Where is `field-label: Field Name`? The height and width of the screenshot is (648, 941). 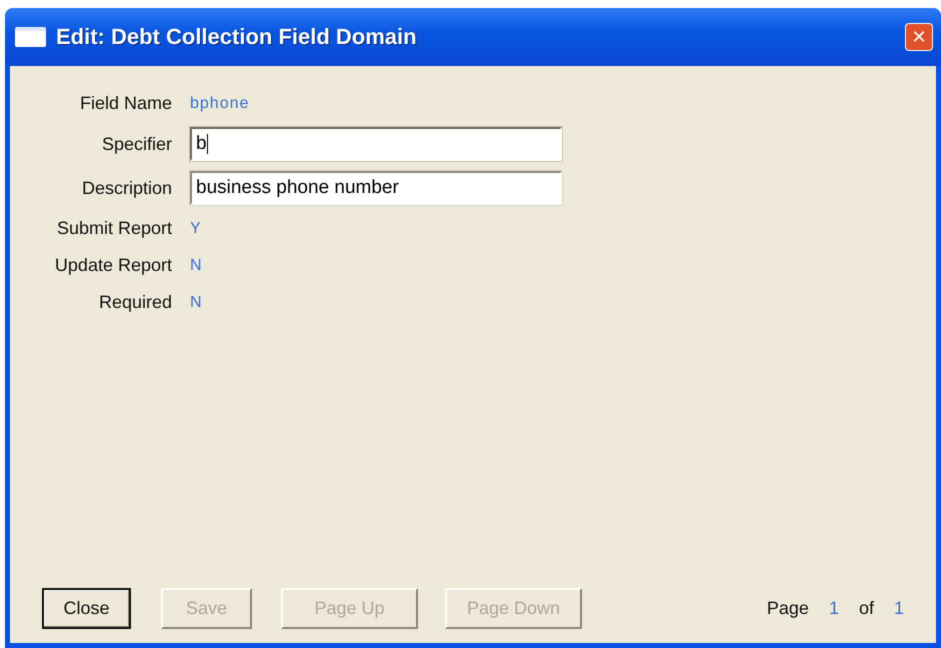 field-label: Field Name is located at coordinates (125, 103).